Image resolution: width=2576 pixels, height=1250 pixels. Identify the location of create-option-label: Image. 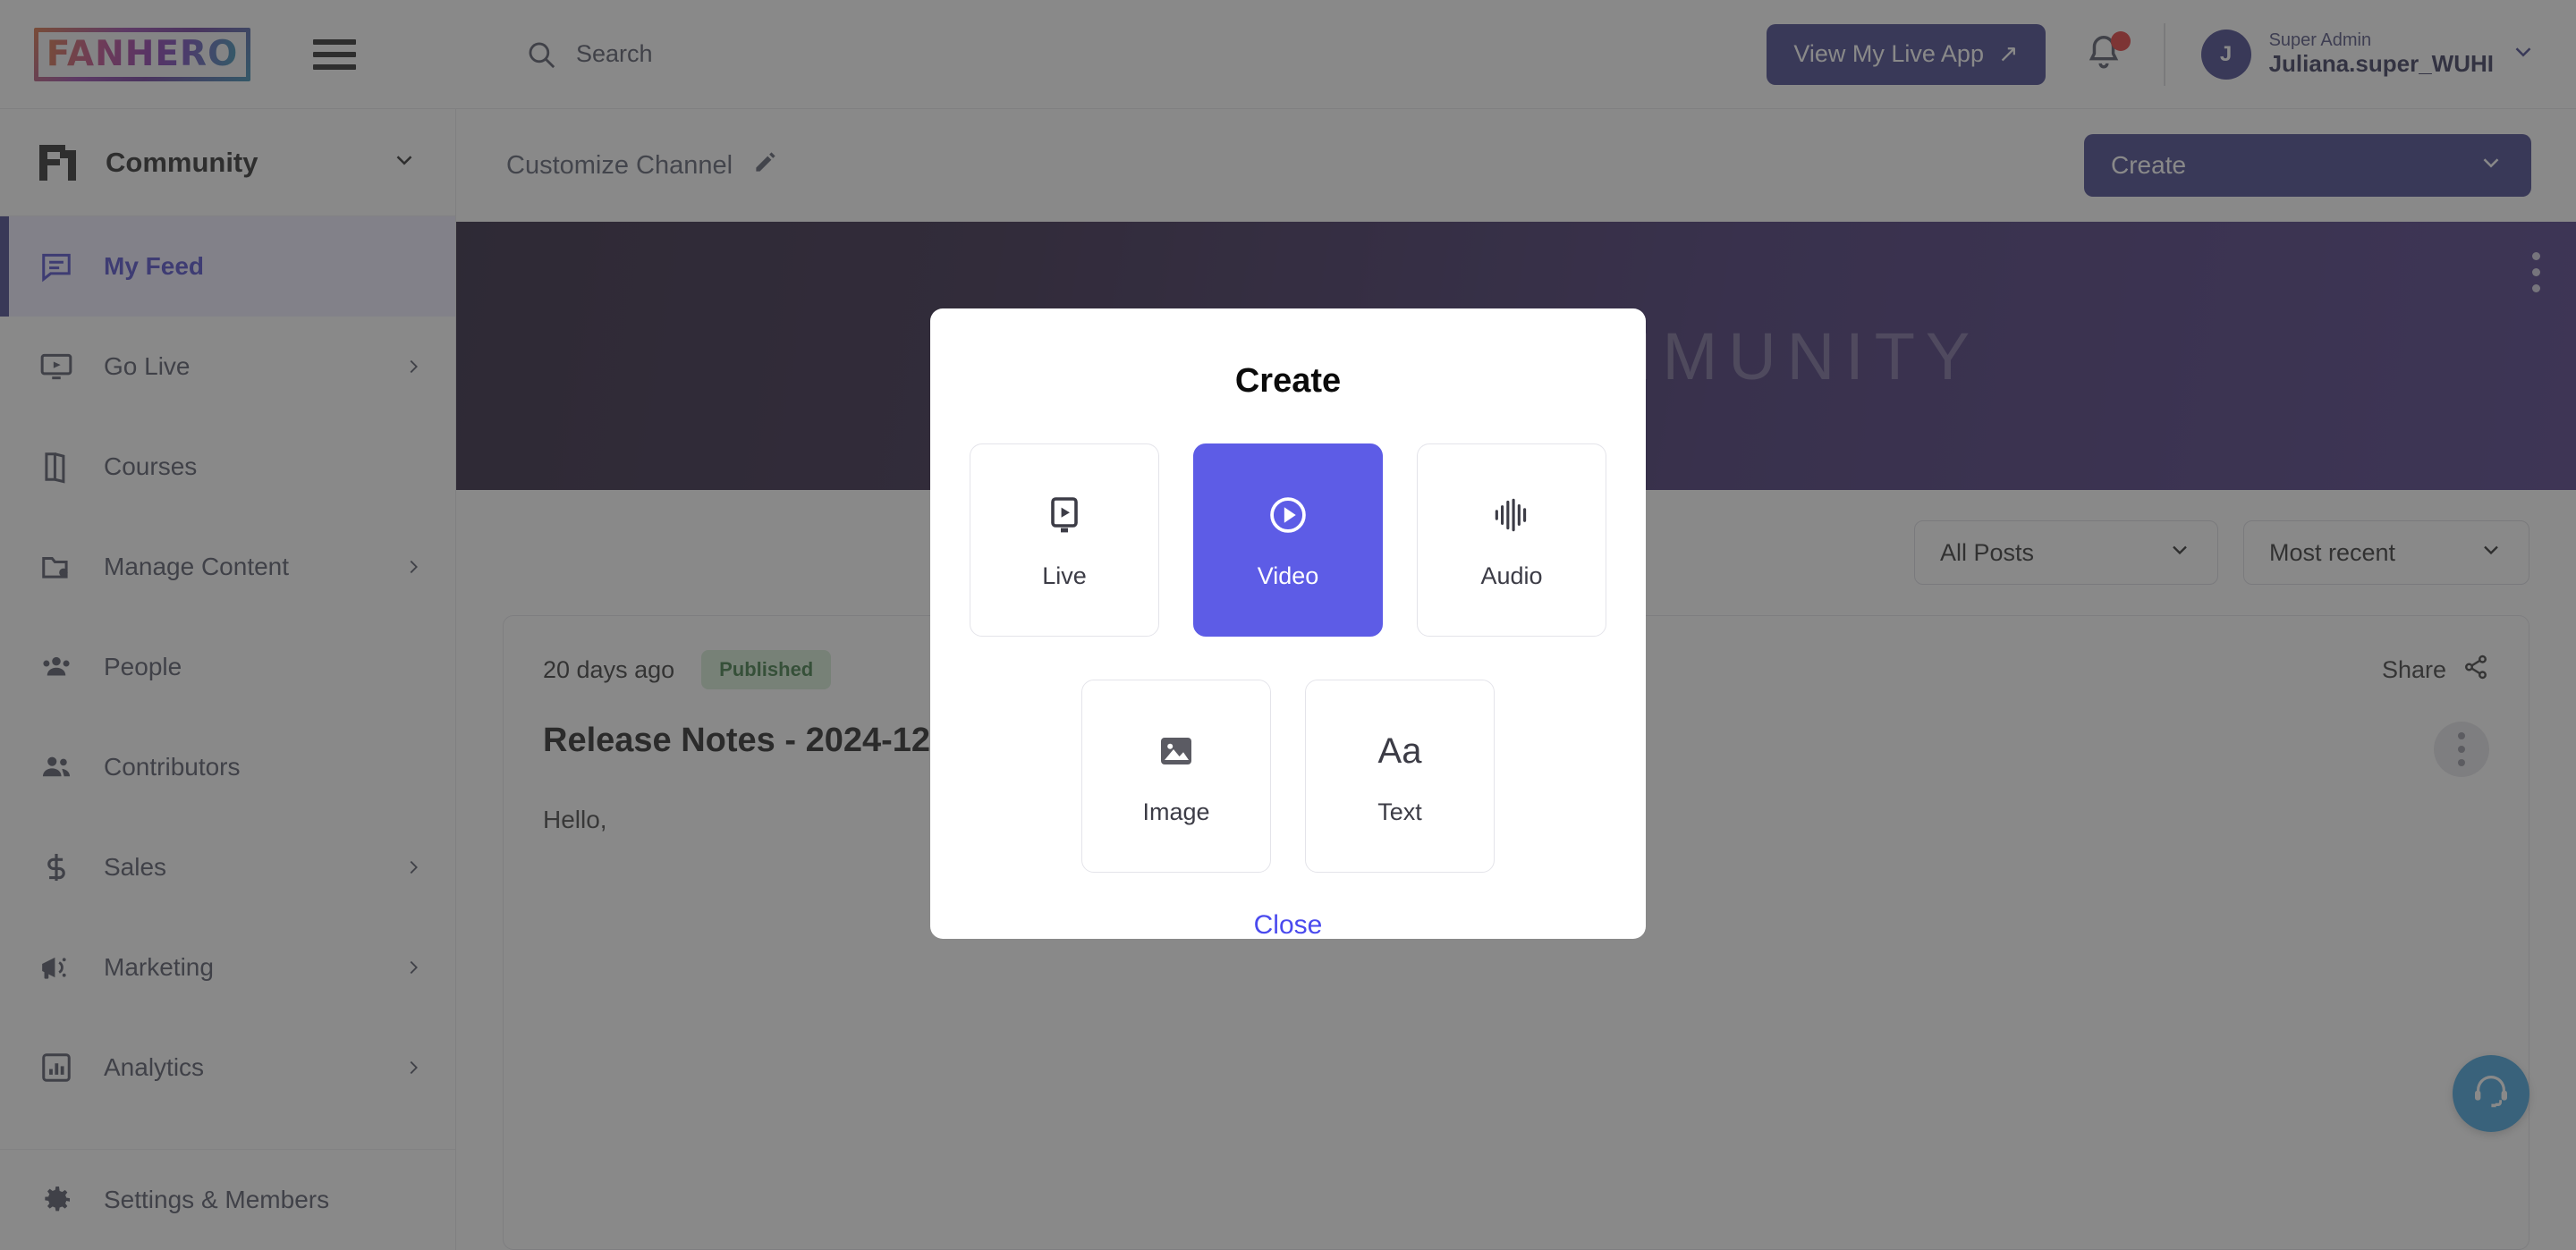
(1176, 812).